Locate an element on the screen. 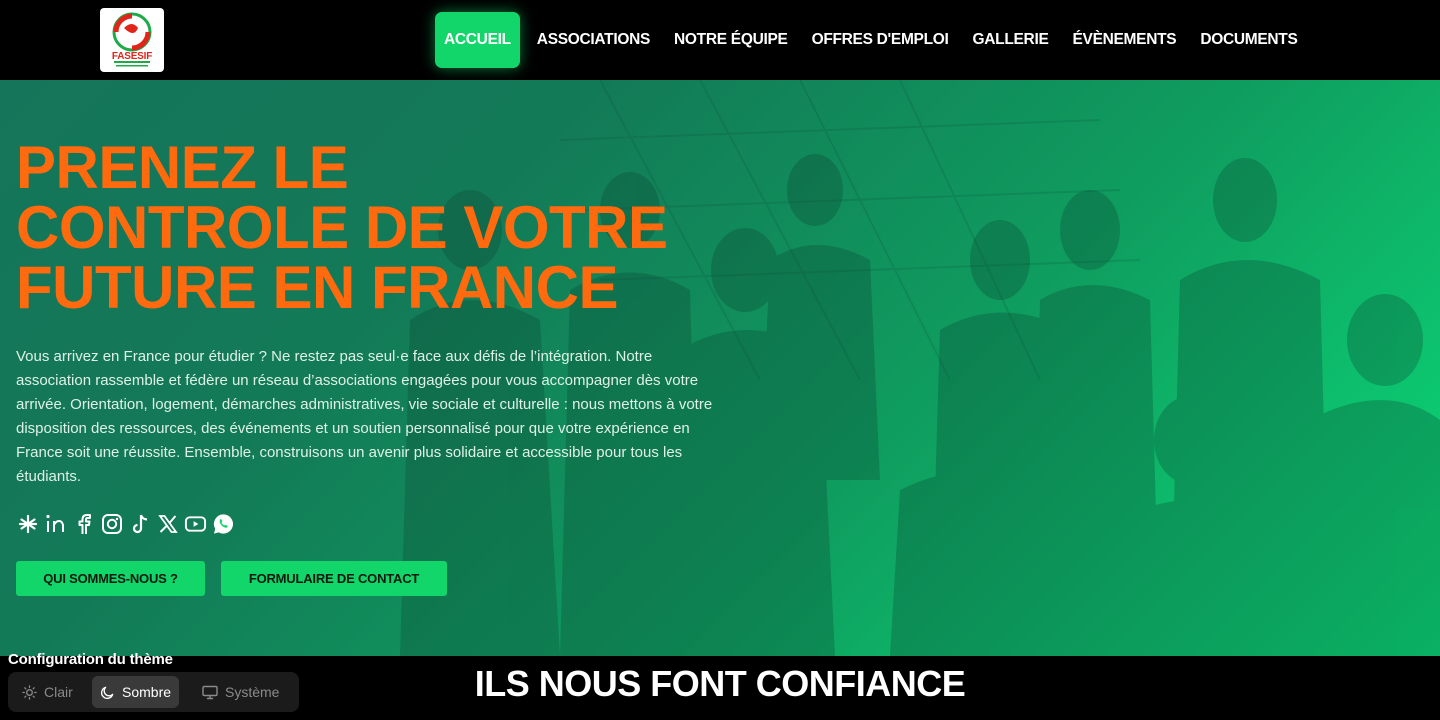  theme-config-label: Configuration du thème is located at coordinates (90, 659).